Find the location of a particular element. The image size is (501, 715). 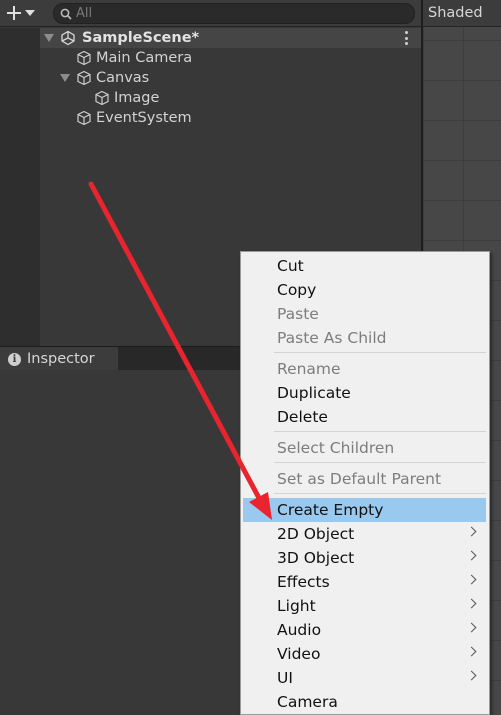

dropdown-arrow-icon is located at coordinates (30, 13).